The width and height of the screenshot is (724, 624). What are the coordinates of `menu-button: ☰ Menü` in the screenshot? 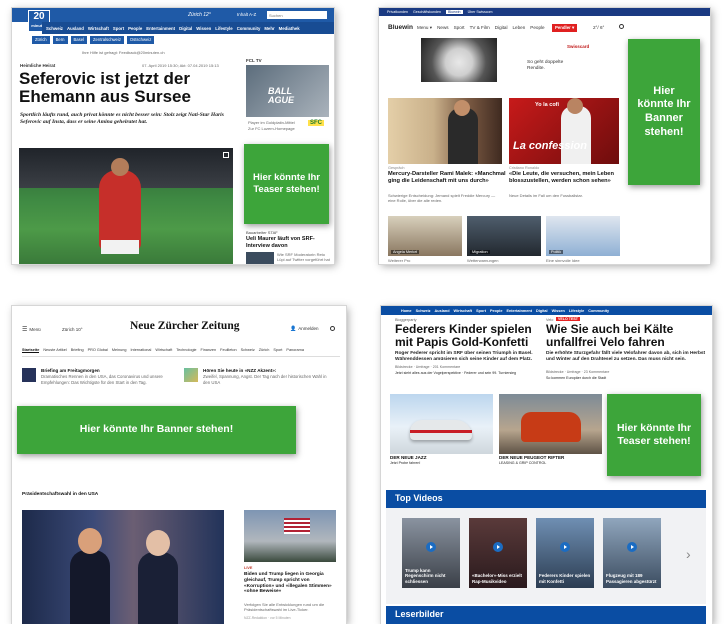 It's located at (31, 329).